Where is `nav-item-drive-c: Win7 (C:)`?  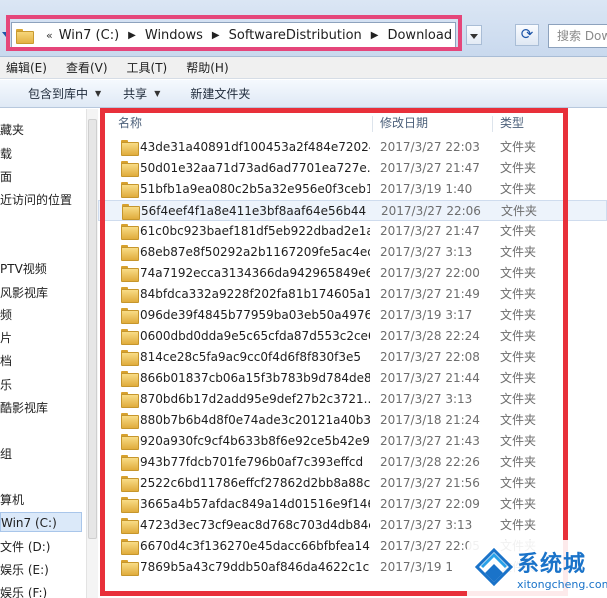 nav-item-drive-c: Win7 (C:) is located at coordinates (41, 522).